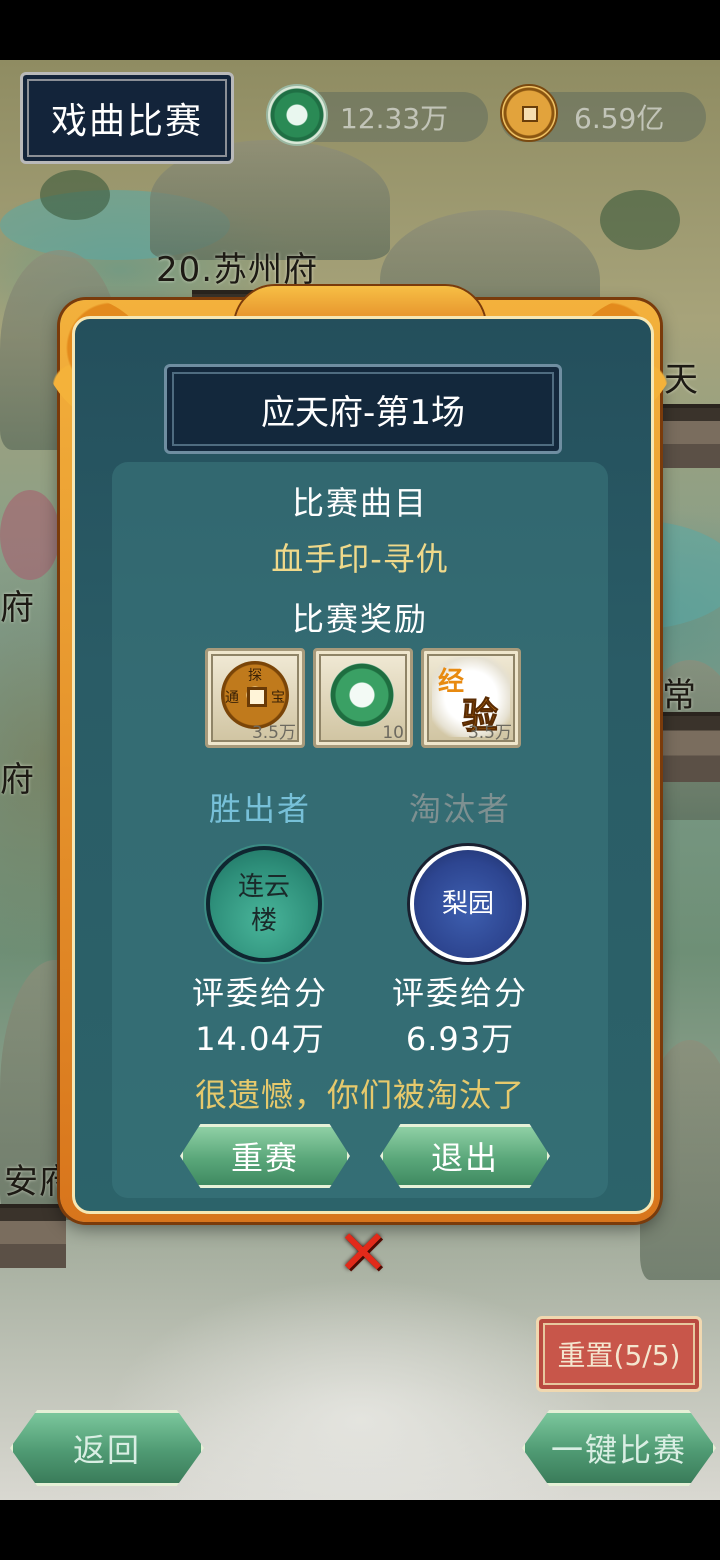  I want to click on replay-button: 重赛, so click(265, 1156).